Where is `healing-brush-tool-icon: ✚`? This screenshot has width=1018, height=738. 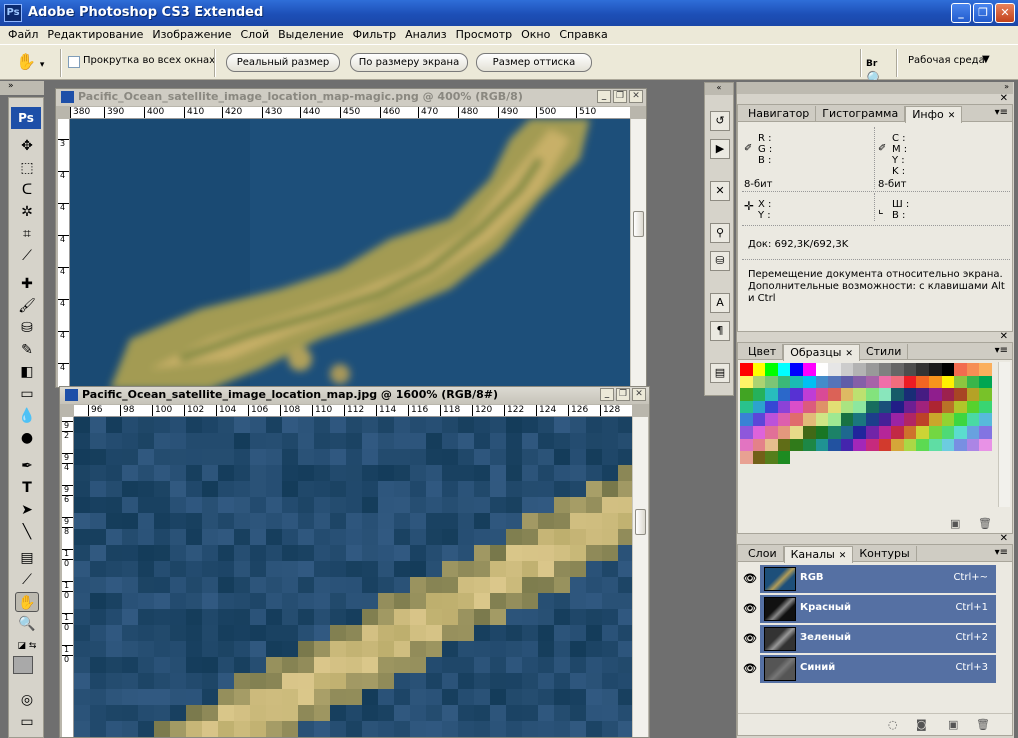 healing-brush-tool-icon: ✚ is located at coordinates (27, 284).